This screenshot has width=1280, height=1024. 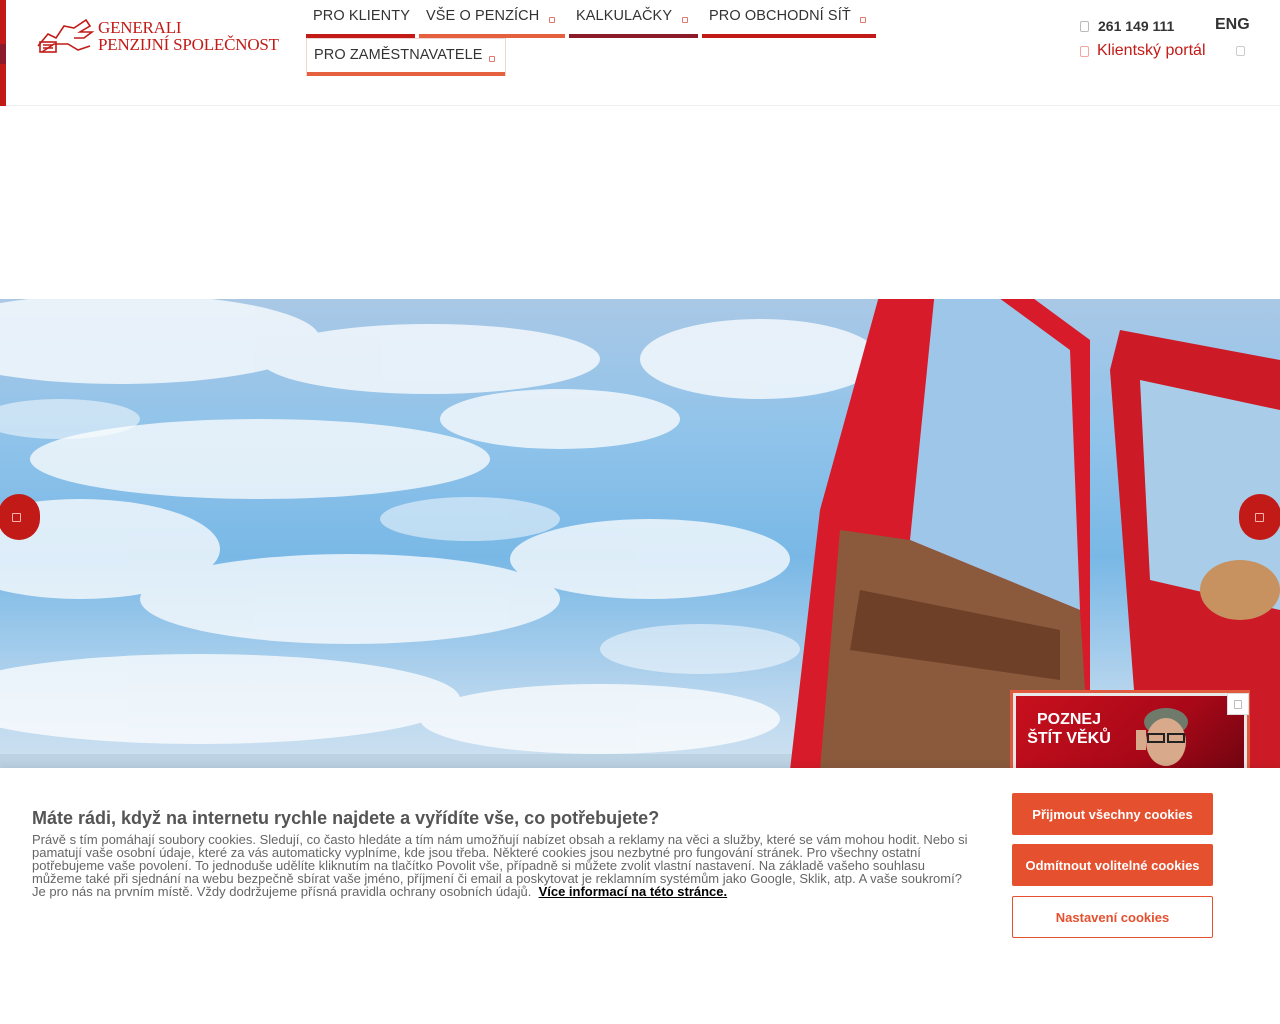 I want to click on phone-icon, so click(x=1084, y=26).